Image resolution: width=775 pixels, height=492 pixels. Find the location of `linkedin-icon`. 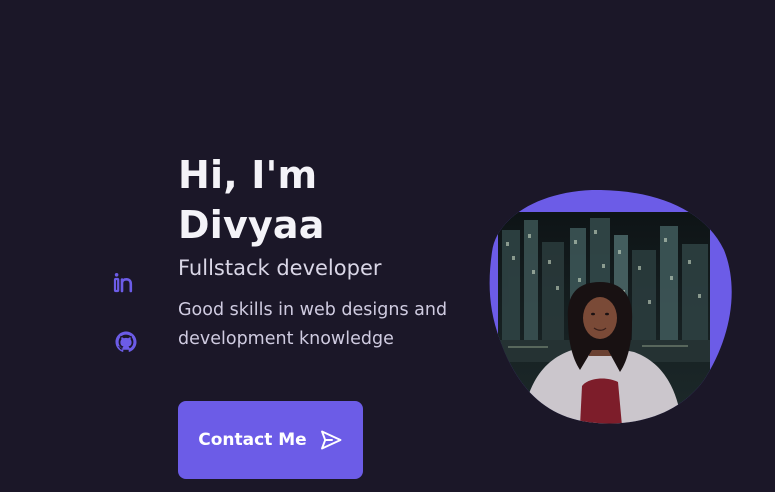

linkedin-icon is located at coordinates (123, 283).